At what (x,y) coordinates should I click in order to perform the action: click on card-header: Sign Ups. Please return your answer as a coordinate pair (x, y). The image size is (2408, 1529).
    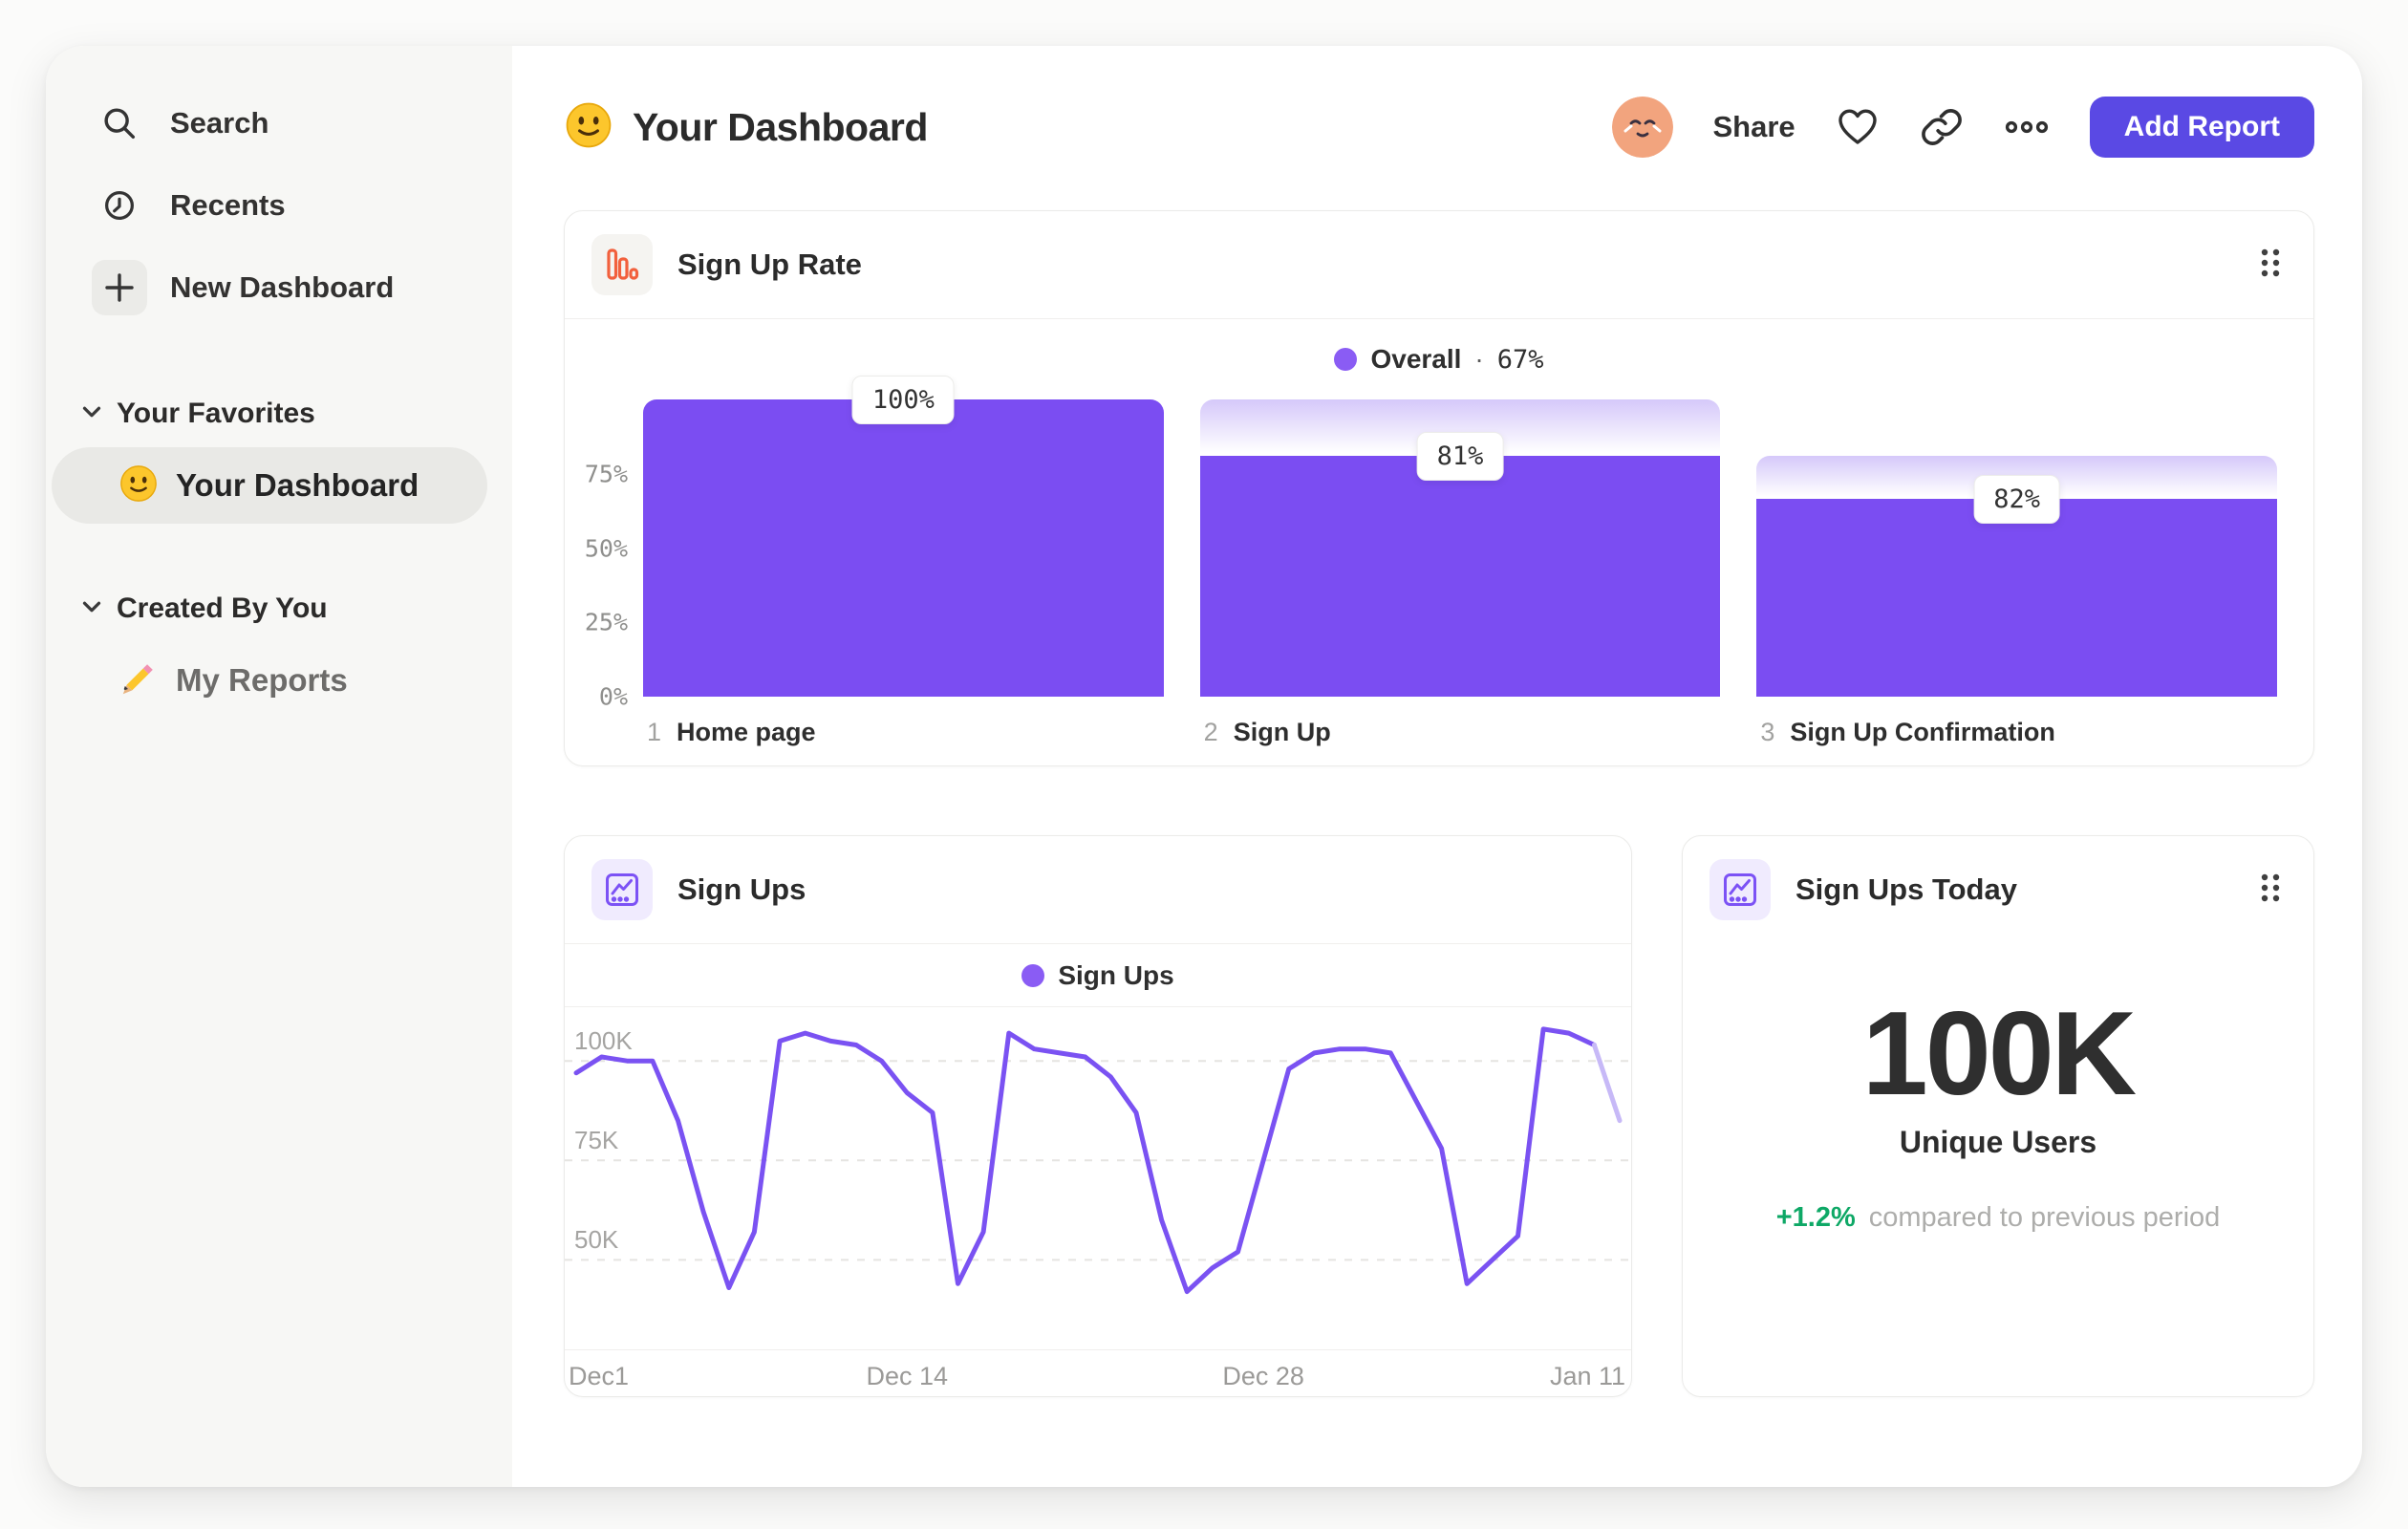
    Looking at the image, I should click on (1098, 889).